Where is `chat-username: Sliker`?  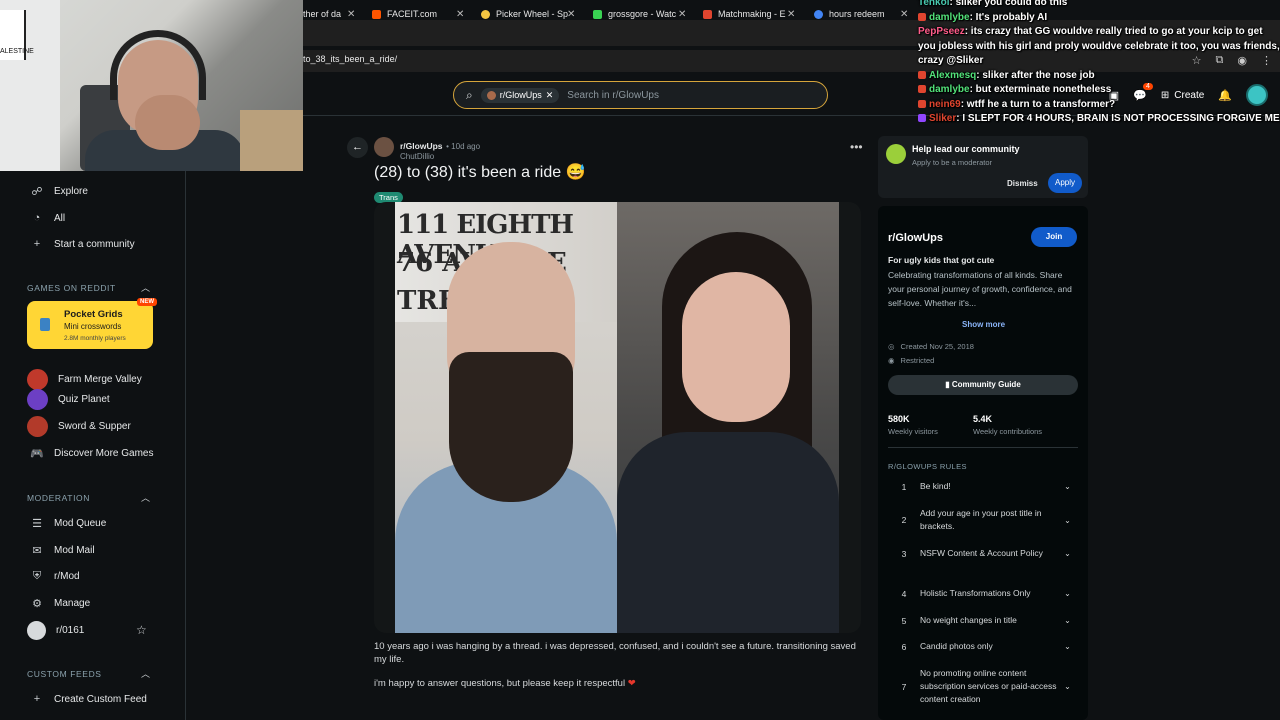
chat-username: Sliker is located at coordinates (943, 118).